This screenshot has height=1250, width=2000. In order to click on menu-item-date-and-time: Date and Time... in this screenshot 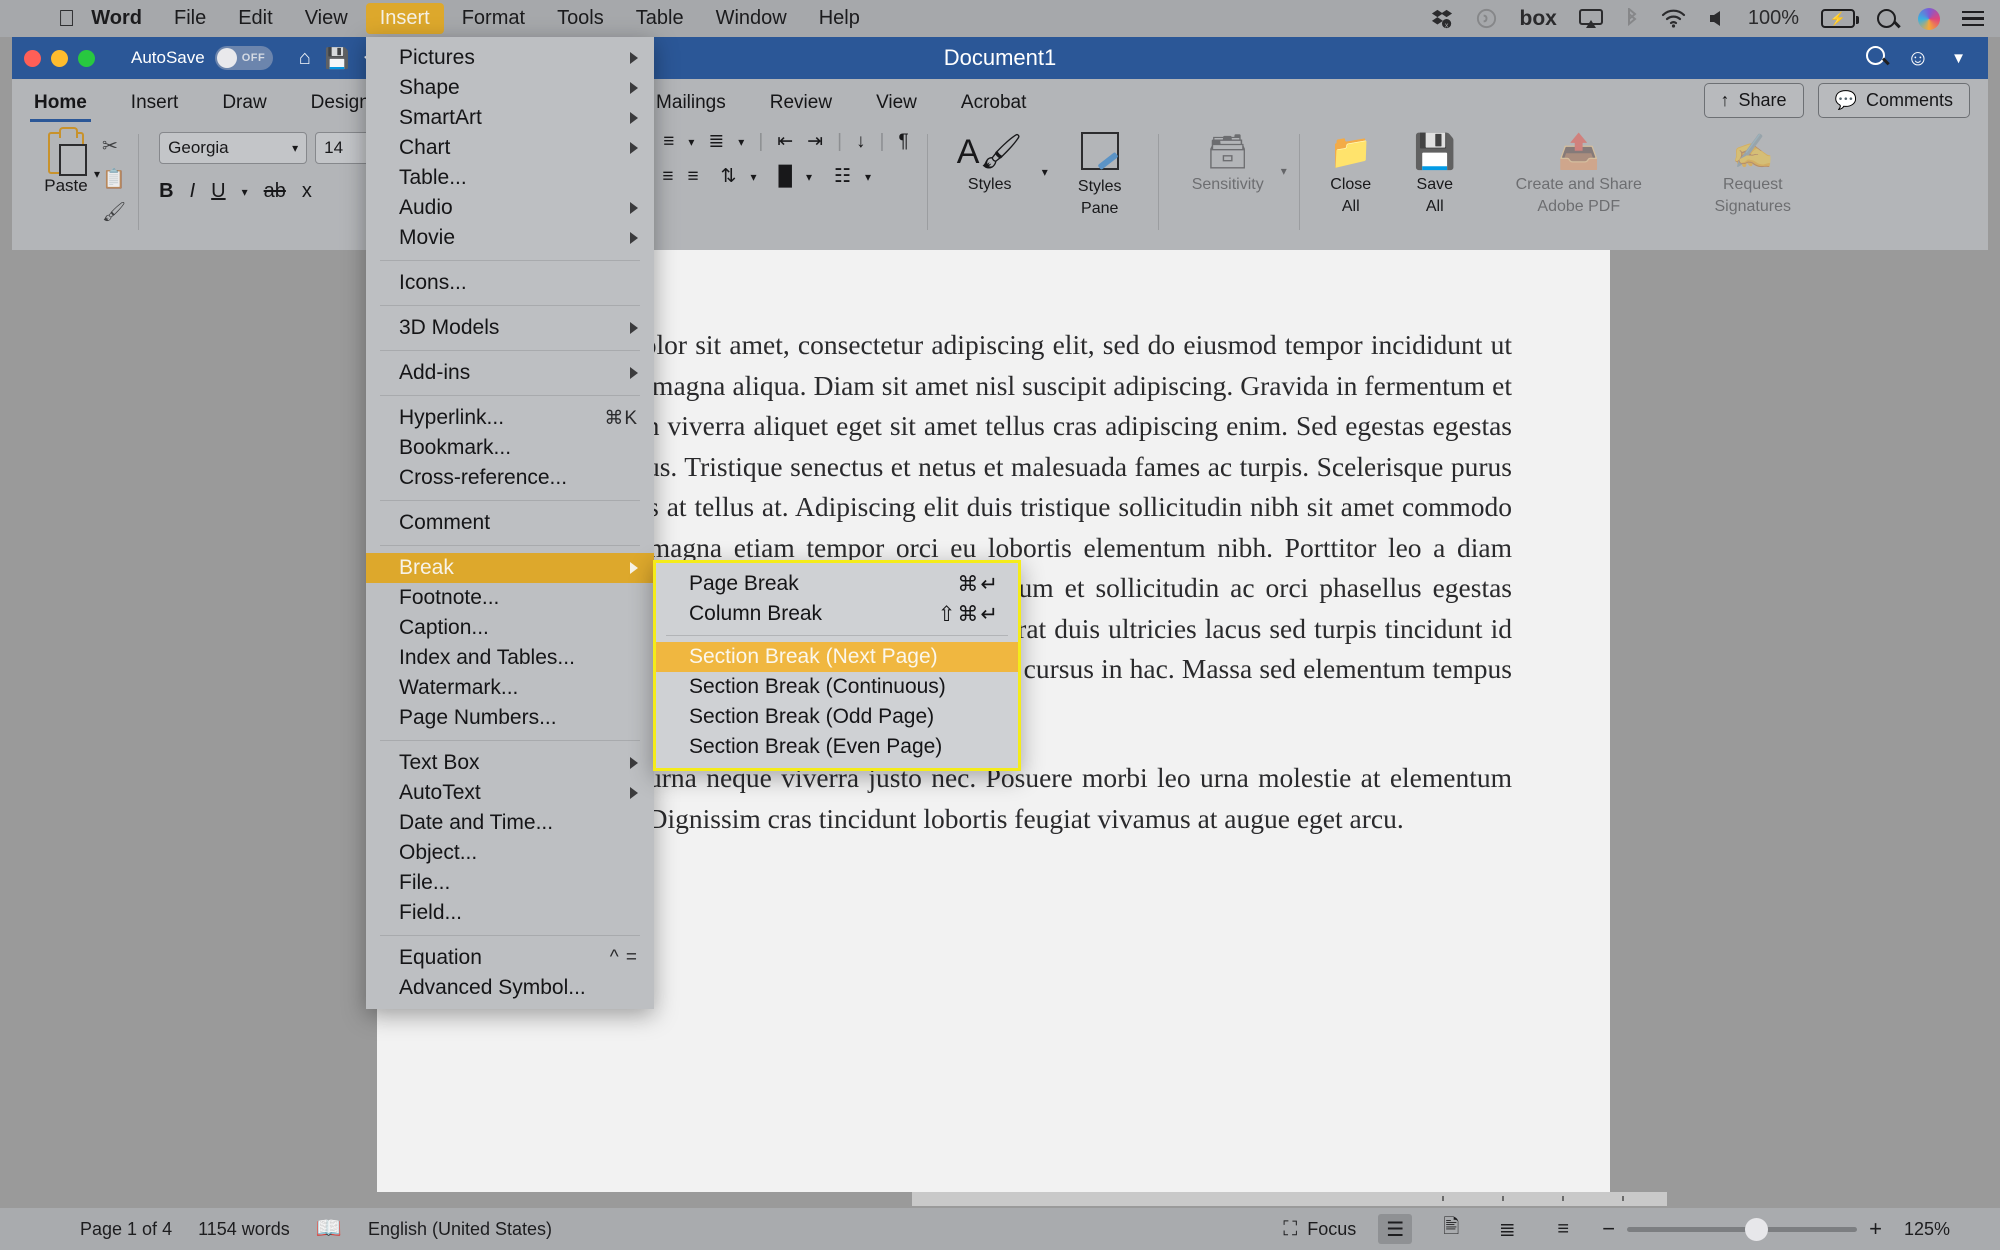, I will do `click(510, 823)`.